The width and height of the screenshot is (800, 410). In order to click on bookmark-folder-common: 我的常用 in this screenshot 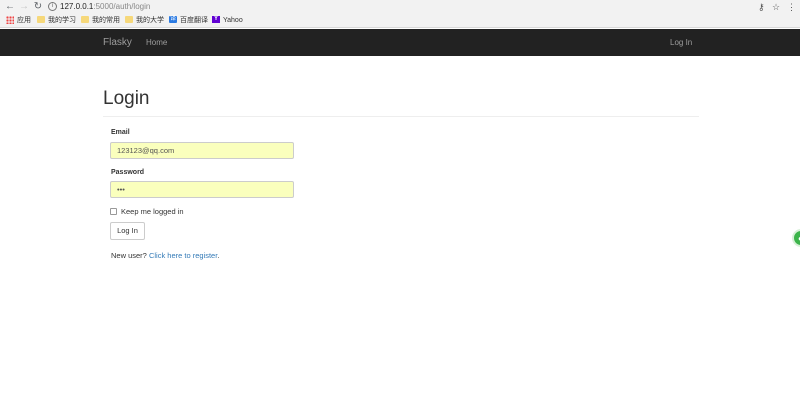, I will do `click(100, 21)`.